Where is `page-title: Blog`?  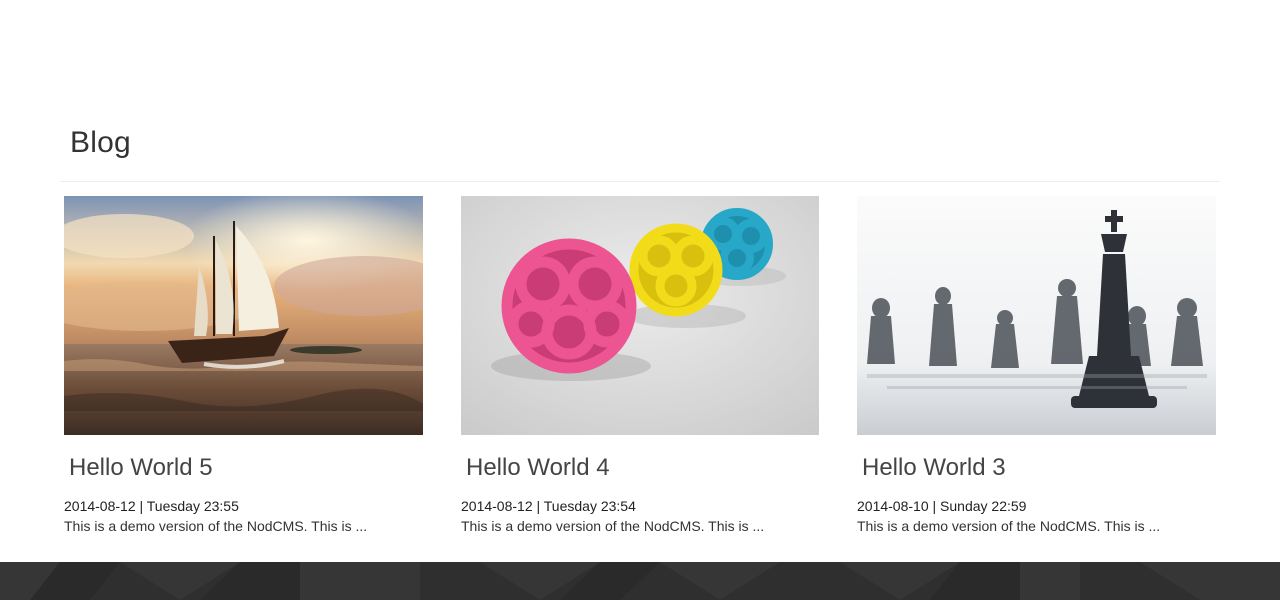 page-title: Blog is located at coordinates (100, 142).